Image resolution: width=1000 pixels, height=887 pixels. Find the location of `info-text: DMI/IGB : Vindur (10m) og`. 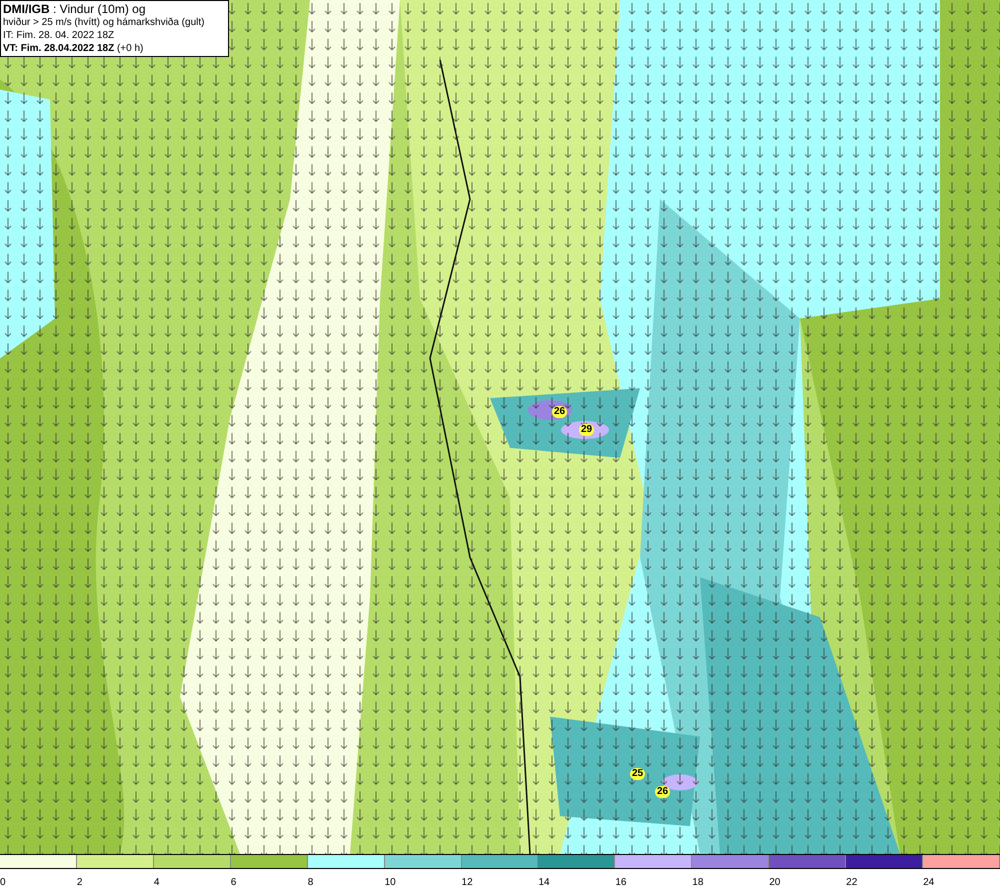

info-text: DMI/IGB : Vindur (10m) og is located at coordinates (74, 9).